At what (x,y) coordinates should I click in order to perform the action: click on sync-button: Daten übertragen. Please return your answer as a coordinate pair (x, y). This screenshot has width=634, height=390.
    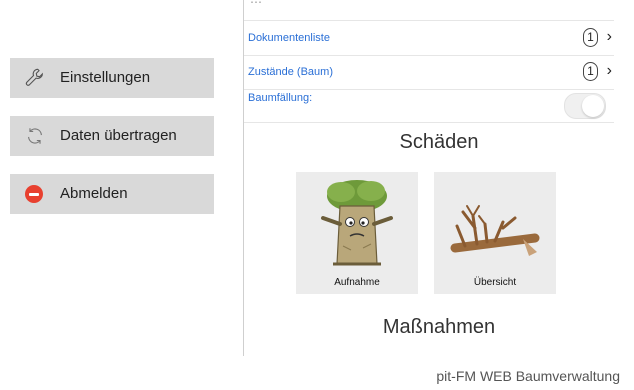
    Looking at the image, I should click on (112, 136).